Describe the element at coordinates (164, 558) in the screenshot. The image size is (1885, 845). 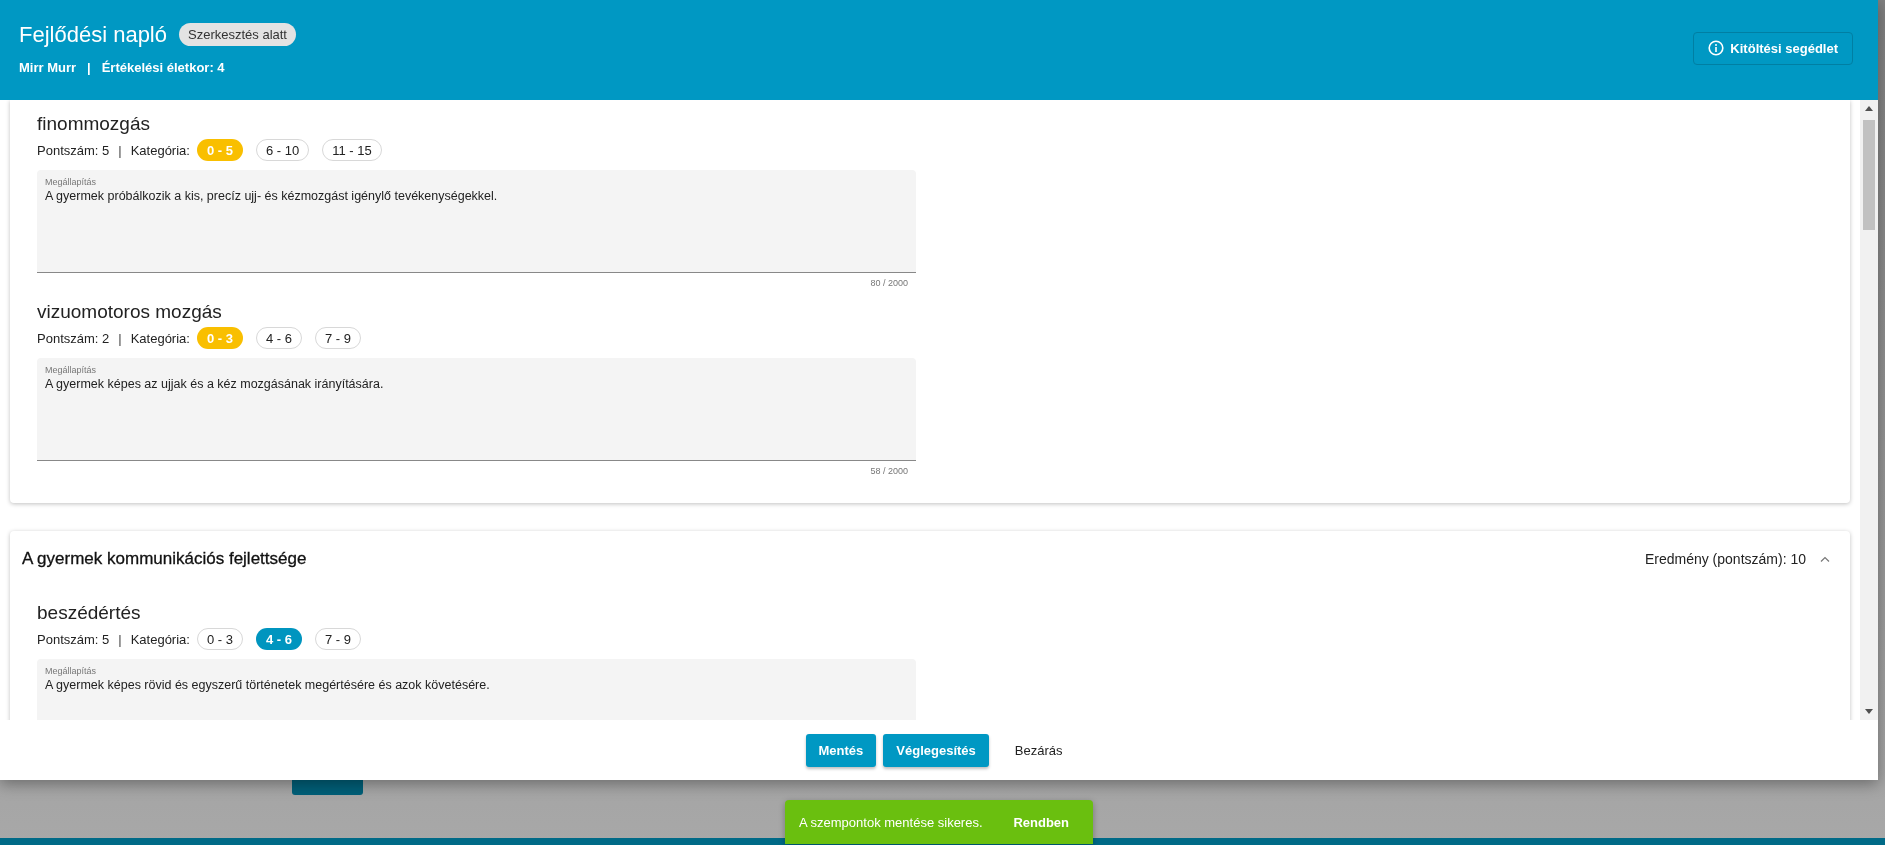
I see `section-title: A gyermek kommunikációs fejlettsége` at that location.